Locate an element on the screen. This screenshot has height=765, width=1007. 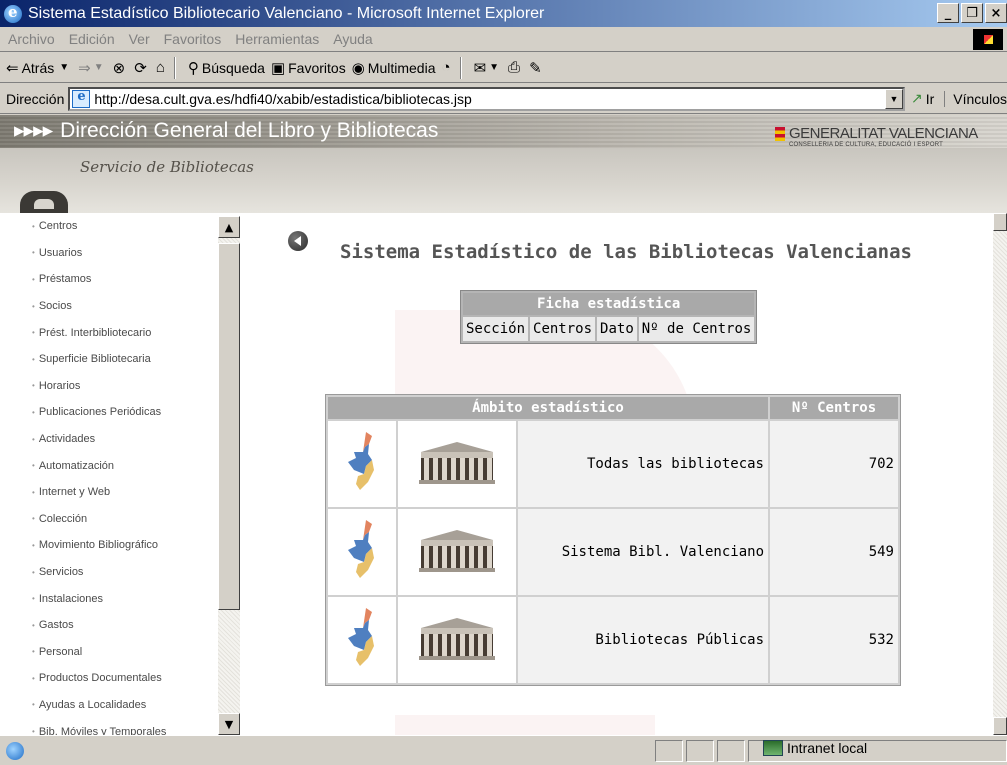
sidebar-scrollbar: ▲ ▼ is located at coordinates (229, 475).